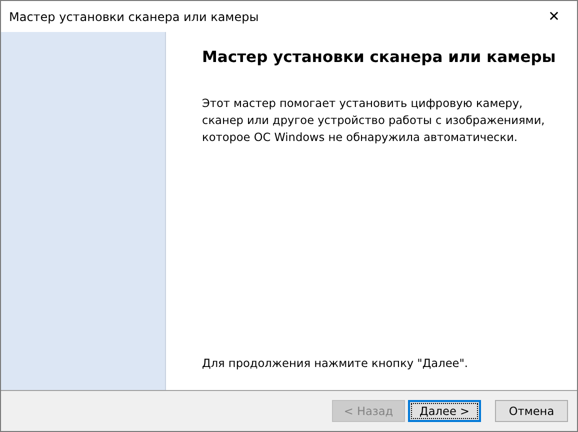  What do you see at coordinates (134, 17) in the screenshot?
I see `window-title: Мастер установки сканера или камеры` at bounding box center [134, 17].